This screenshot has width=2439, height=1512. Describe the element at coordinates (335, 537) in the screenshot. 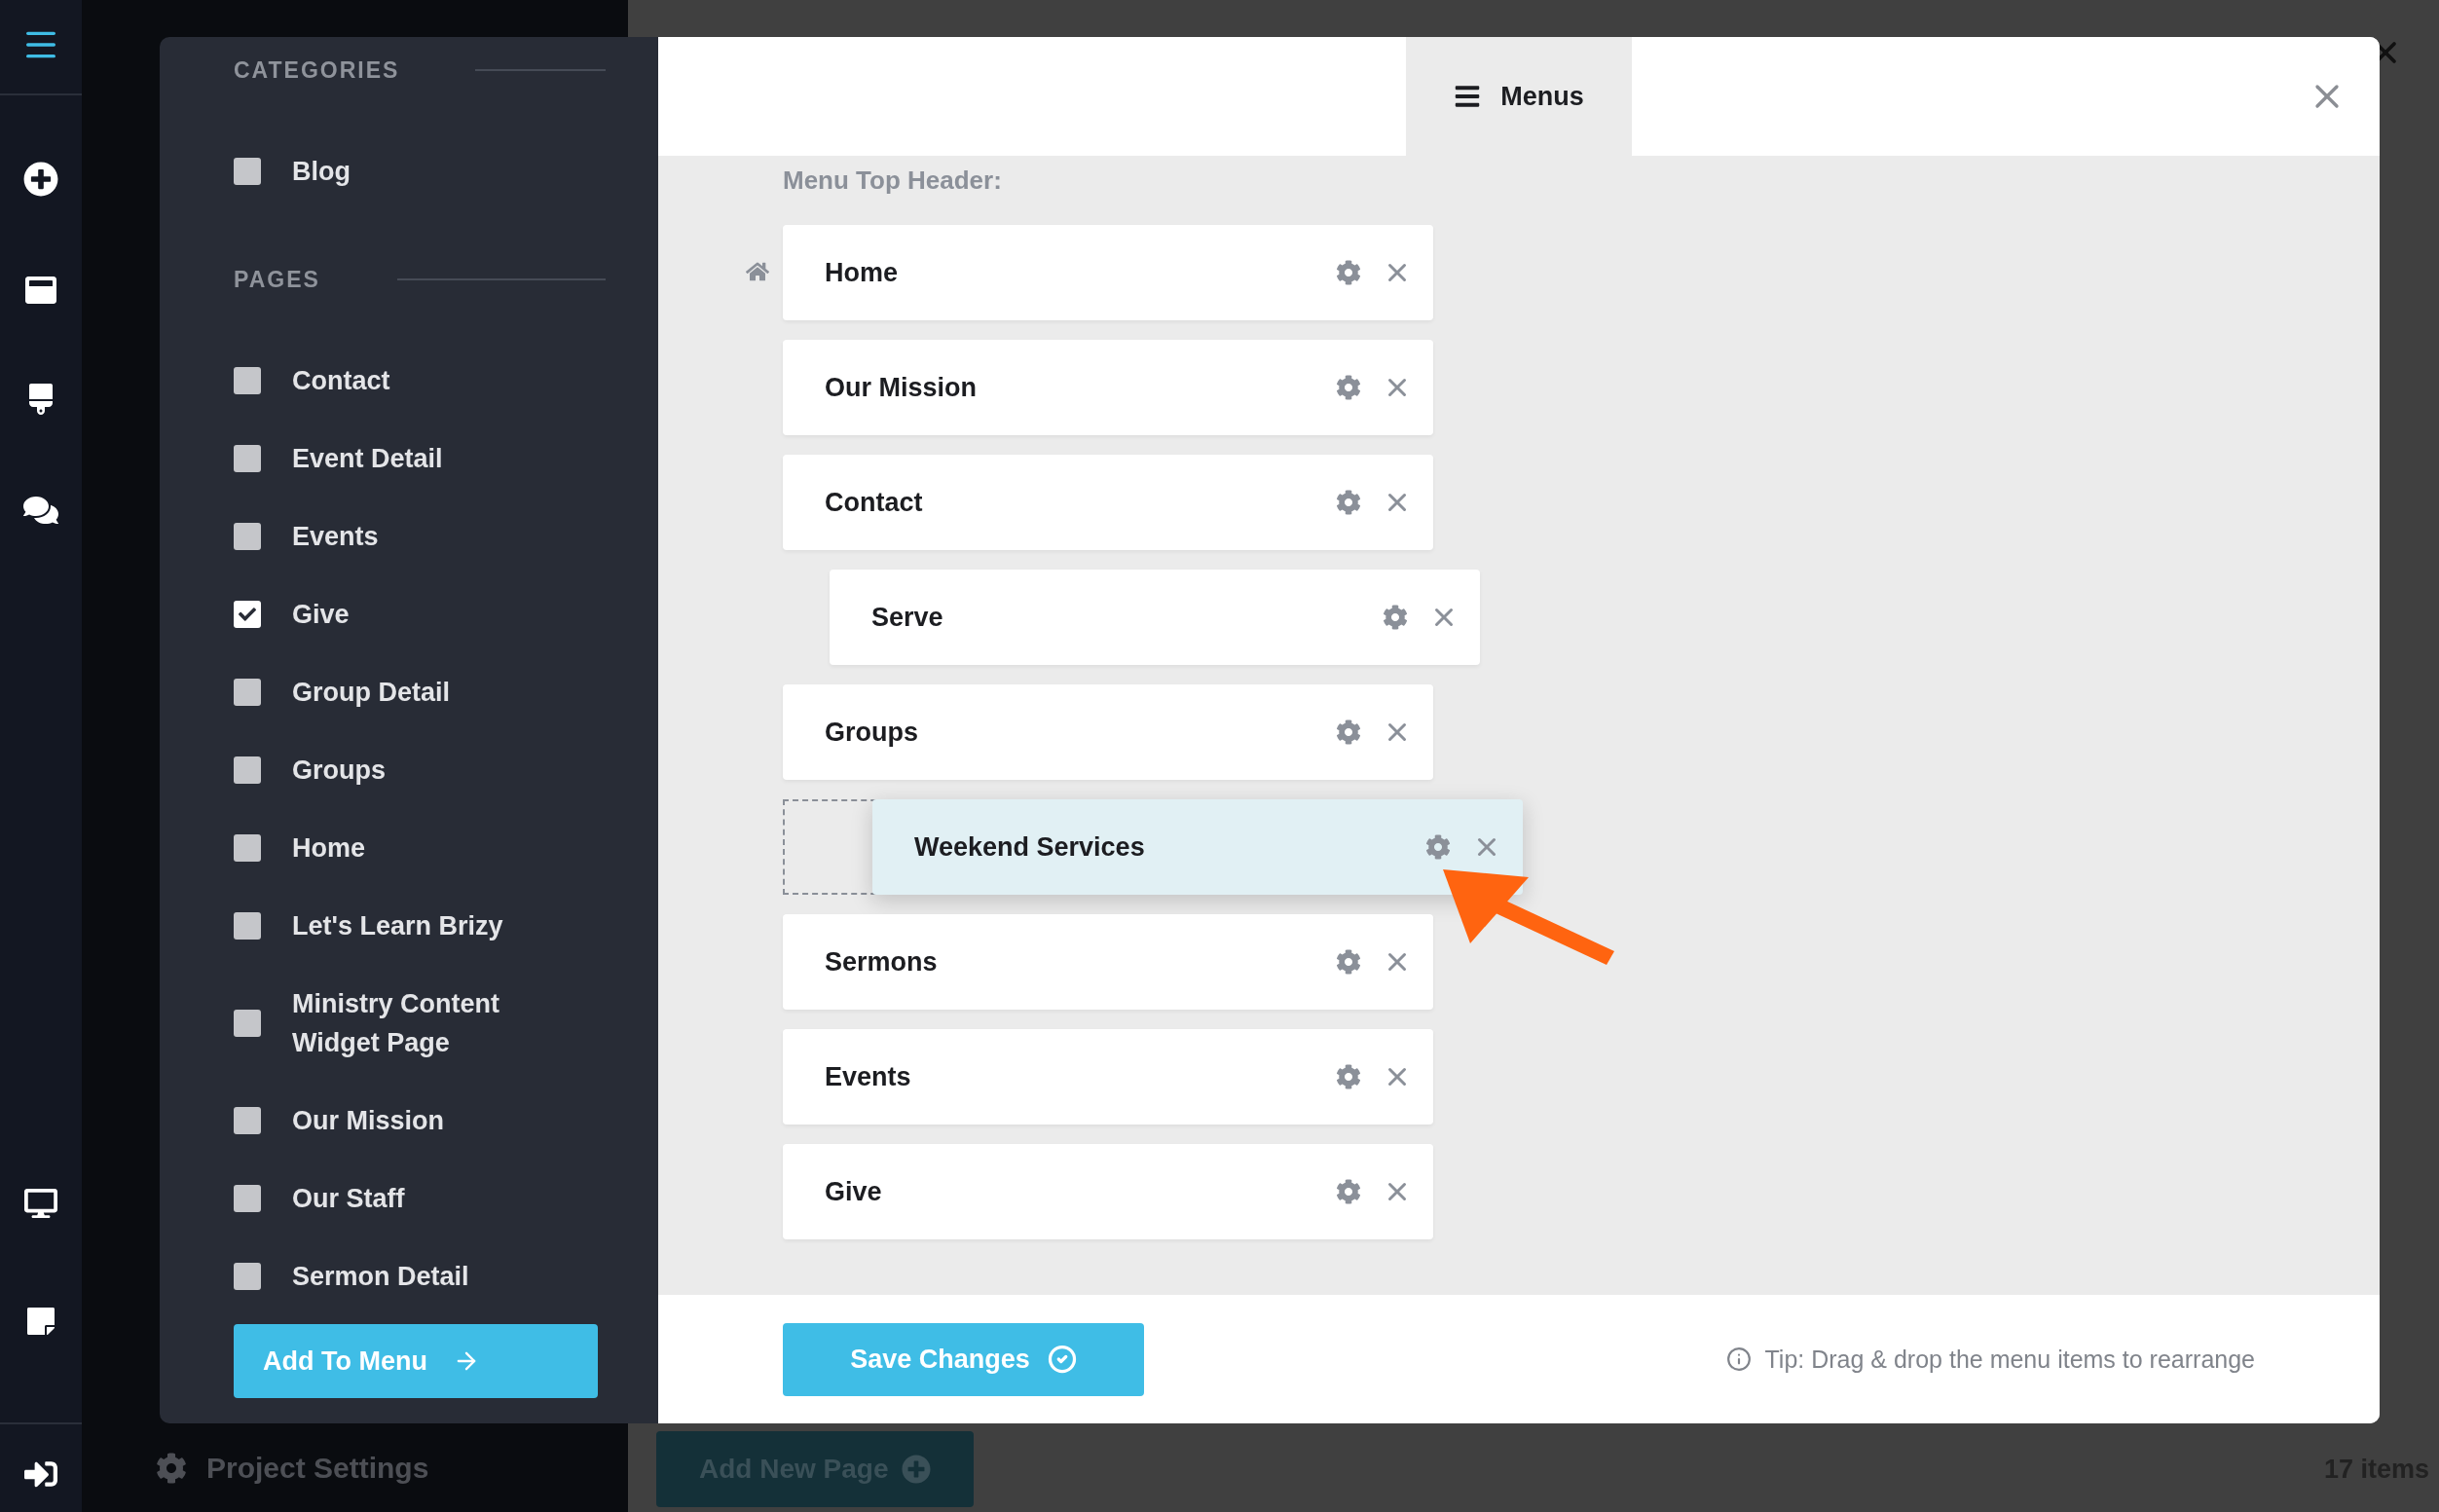

I see `page-label: Events` at that location.